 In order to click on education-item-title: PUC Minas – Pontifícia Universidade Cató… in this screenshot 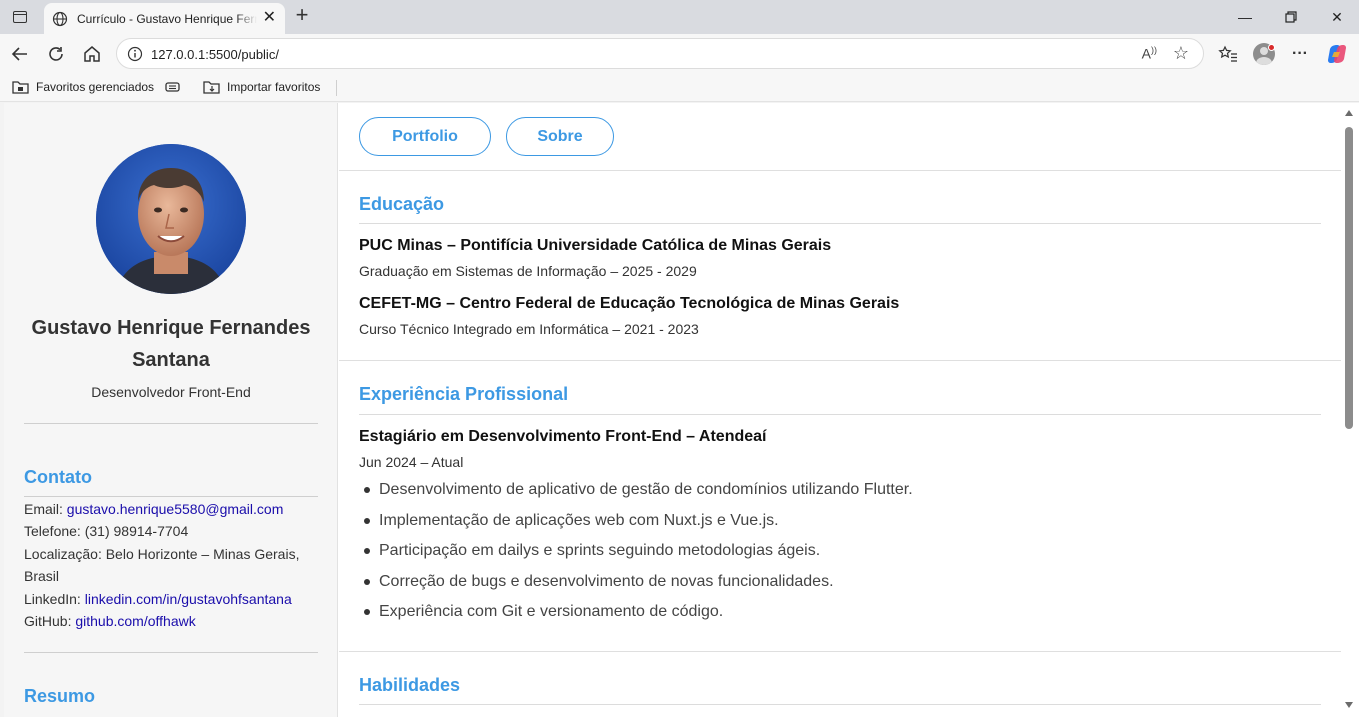, I will do `click(595, 245)`.